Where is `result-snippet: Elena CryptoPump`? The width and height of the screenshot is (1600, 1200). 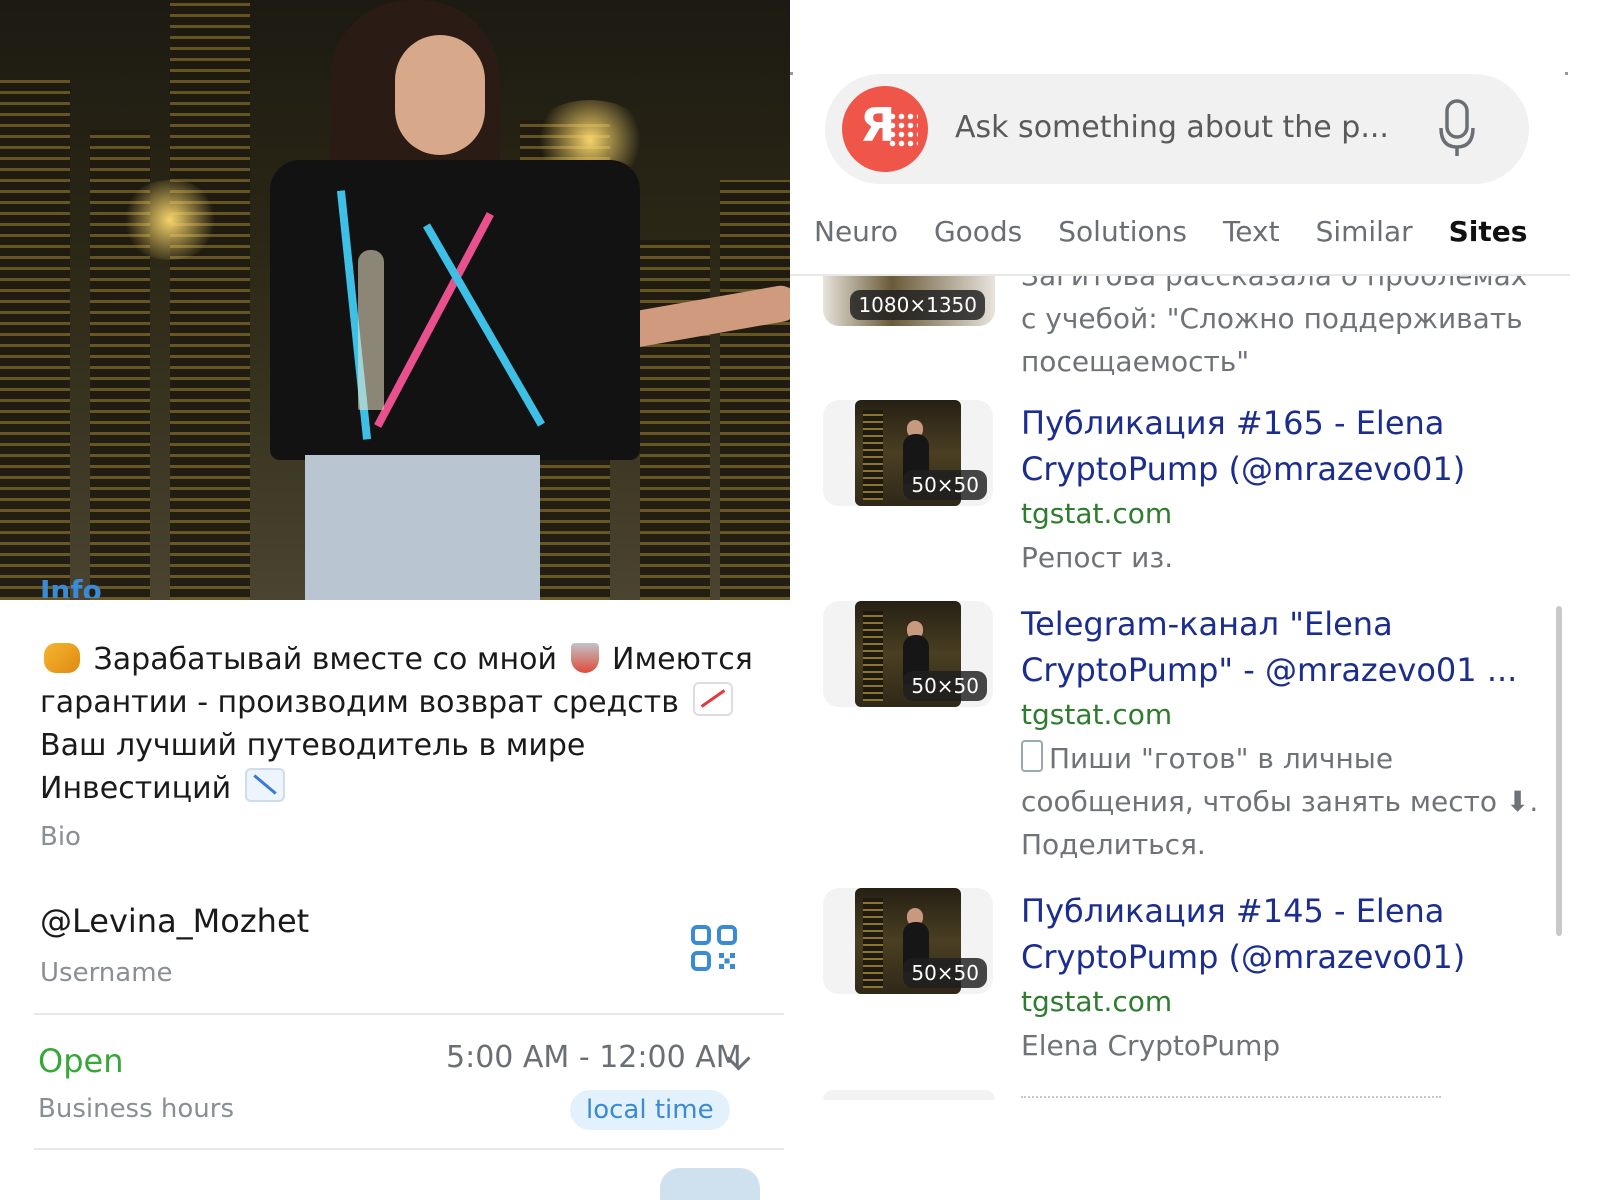 result-snippet: Elena CryptoPump is located at coordinates (1151, 1045).